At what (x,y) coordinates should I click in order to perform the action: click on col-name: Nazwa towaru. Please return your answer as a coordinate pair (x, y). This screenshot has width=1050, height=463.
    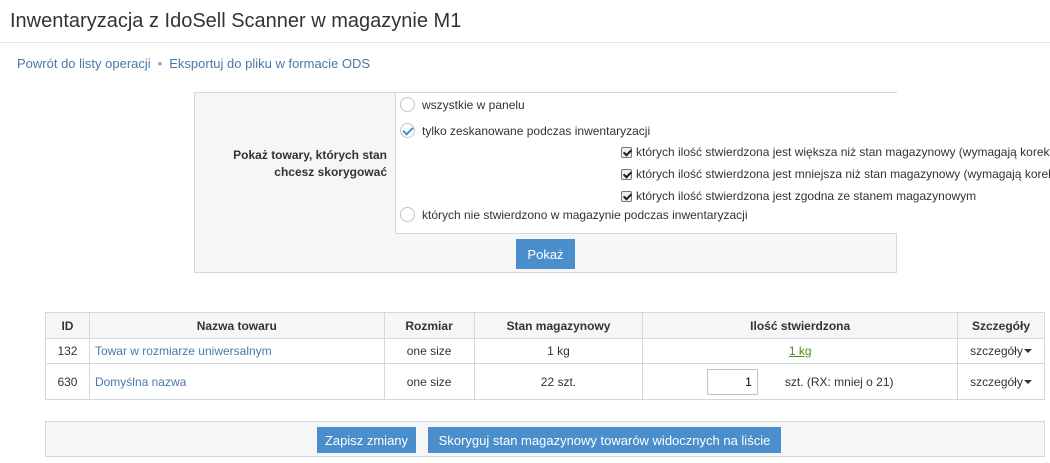
    Looking at the image, I should click on (236, 325).